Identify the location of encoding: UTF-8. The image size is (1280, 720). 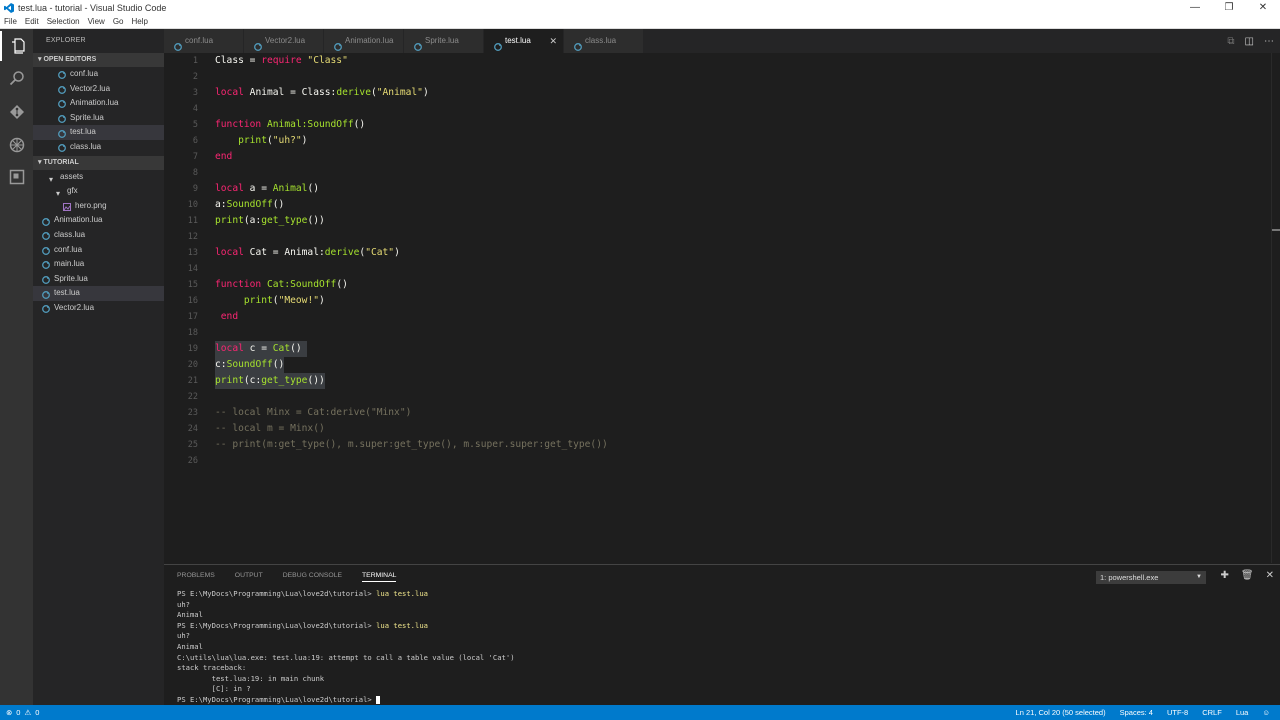
(1177, 712).